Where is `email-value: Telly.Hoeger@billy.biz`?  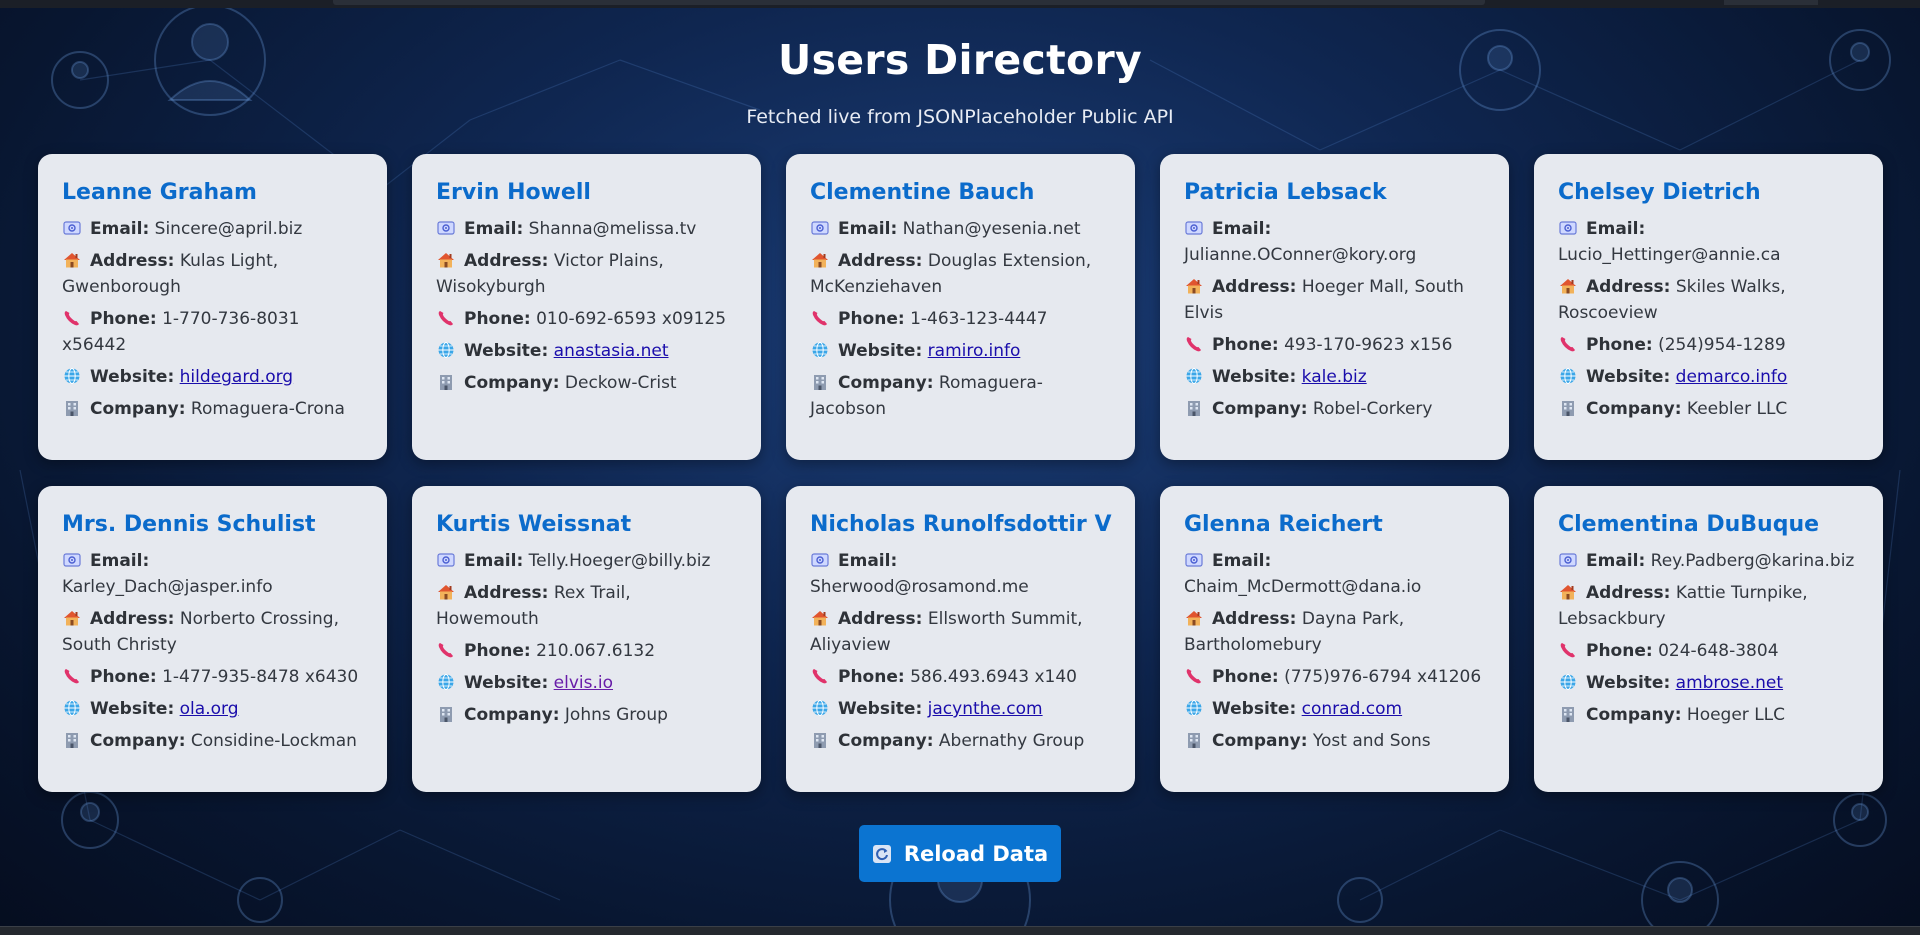
email-value: Telly.Hoeger@billy.biz is located at coordinates (619, 561).